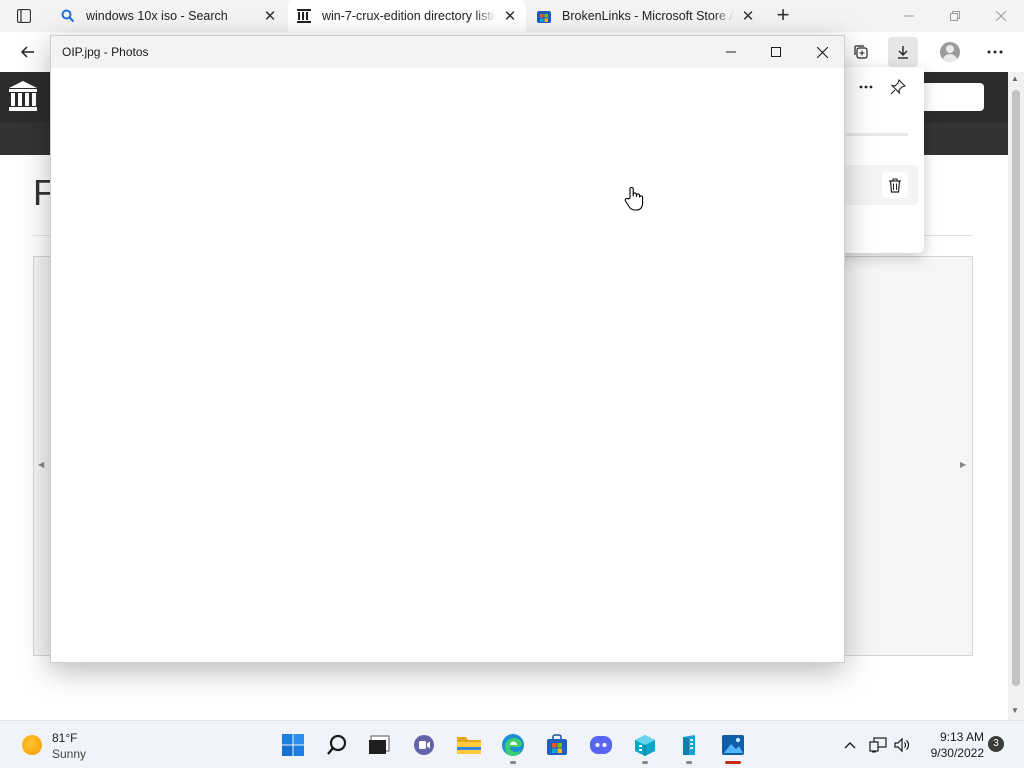  I want to click on minimize-icon, so click(731, 52).